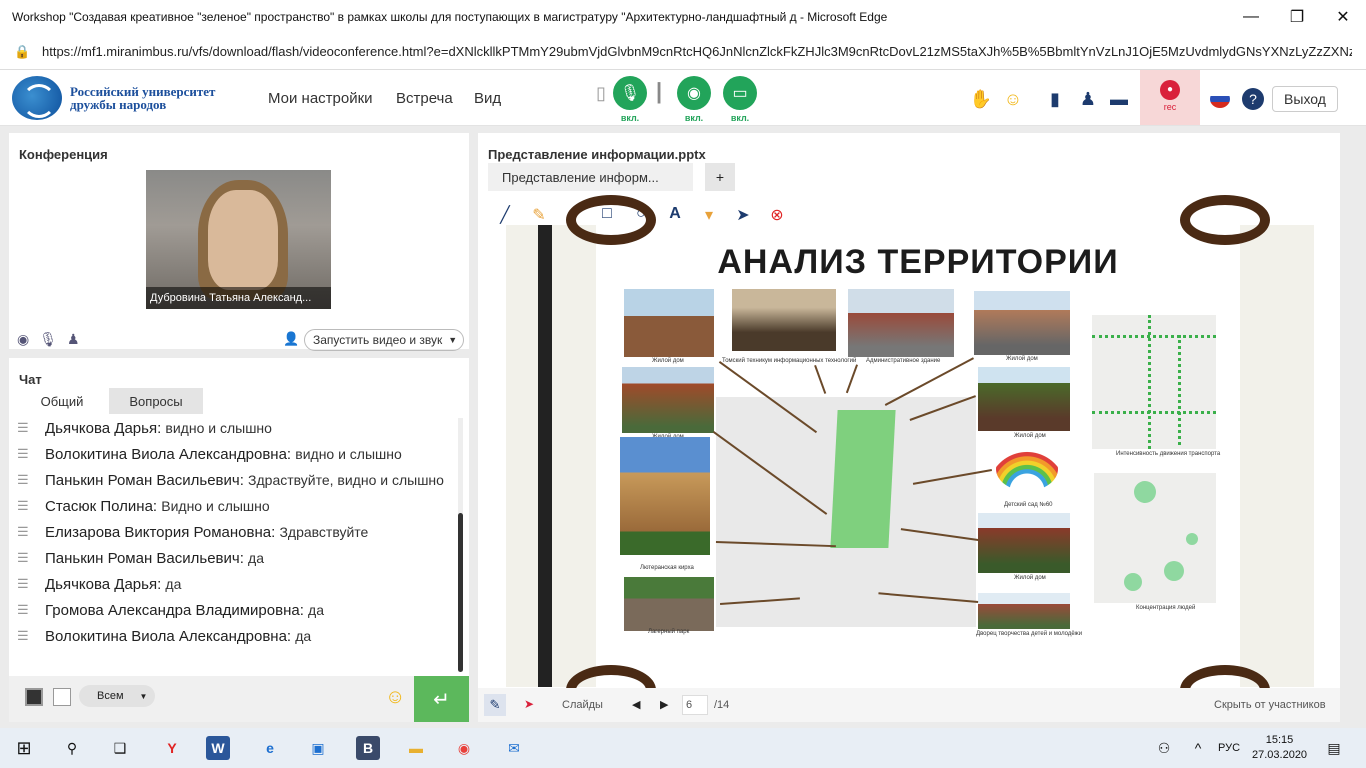  Describe the element at coordinates (1334, 748) in the screenshot. I see `notifications-icon: ▤` at that location.